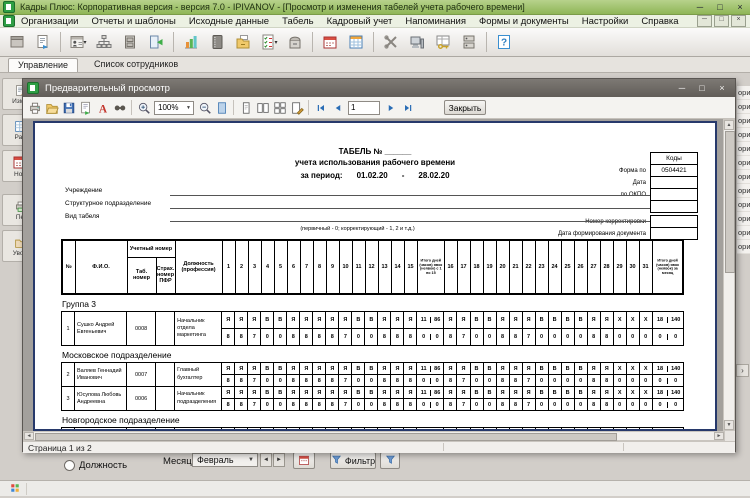  What do you see at coordinates (524, 21) in the screenshot?
I see `menu-item-6: Формы и документы` at bounding box center [524, 21].